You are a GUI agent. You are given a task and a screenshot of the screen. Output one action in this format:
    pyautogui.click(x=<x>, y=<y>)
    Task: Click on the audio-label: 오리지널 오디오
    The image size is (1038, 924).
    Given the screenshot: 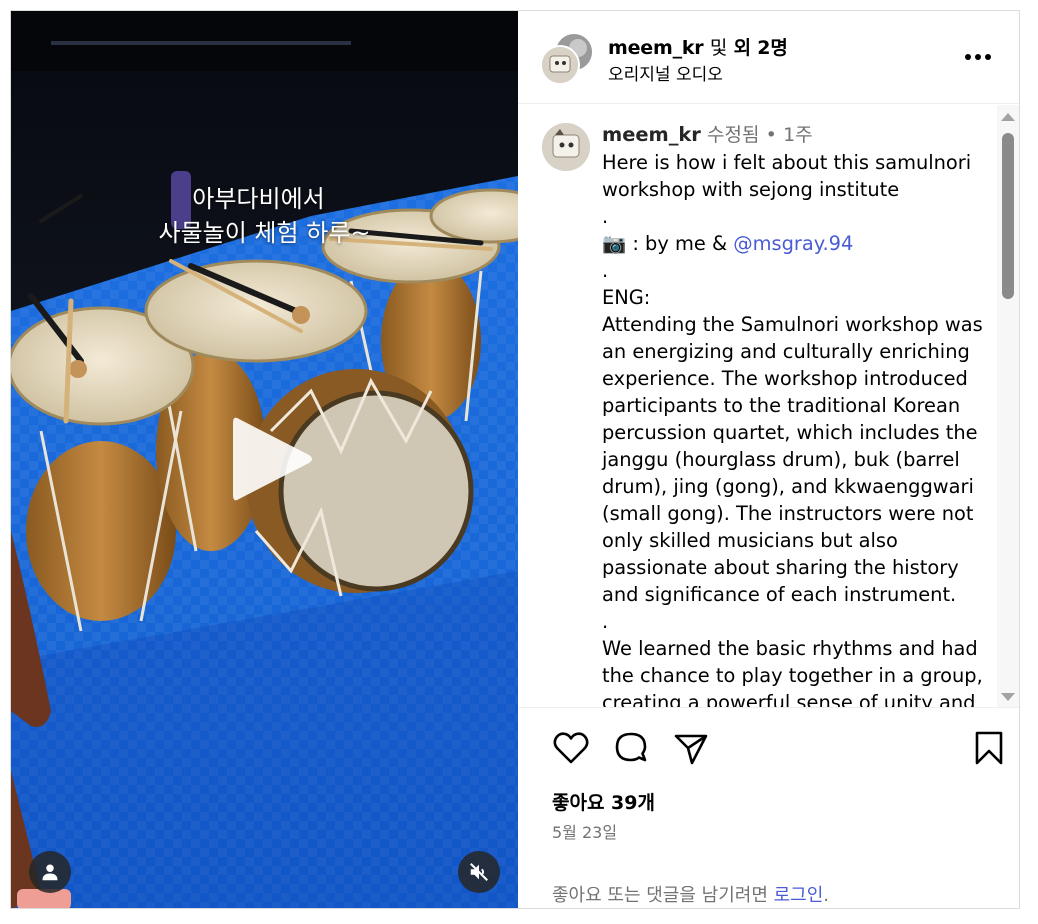 What is the action you would take?
    pyautogui.click(x=665, y=72)
    